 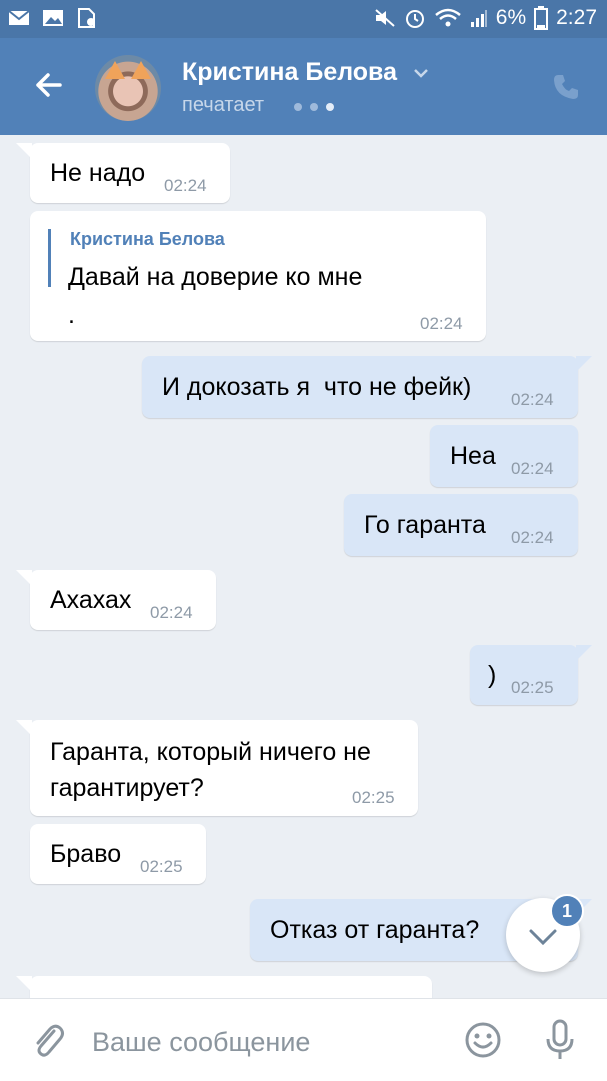 What do you see at coordinates (303, 19) in the screenshot?
I see `status-bar: 6% 2:27` at bounding box center [303, 19].